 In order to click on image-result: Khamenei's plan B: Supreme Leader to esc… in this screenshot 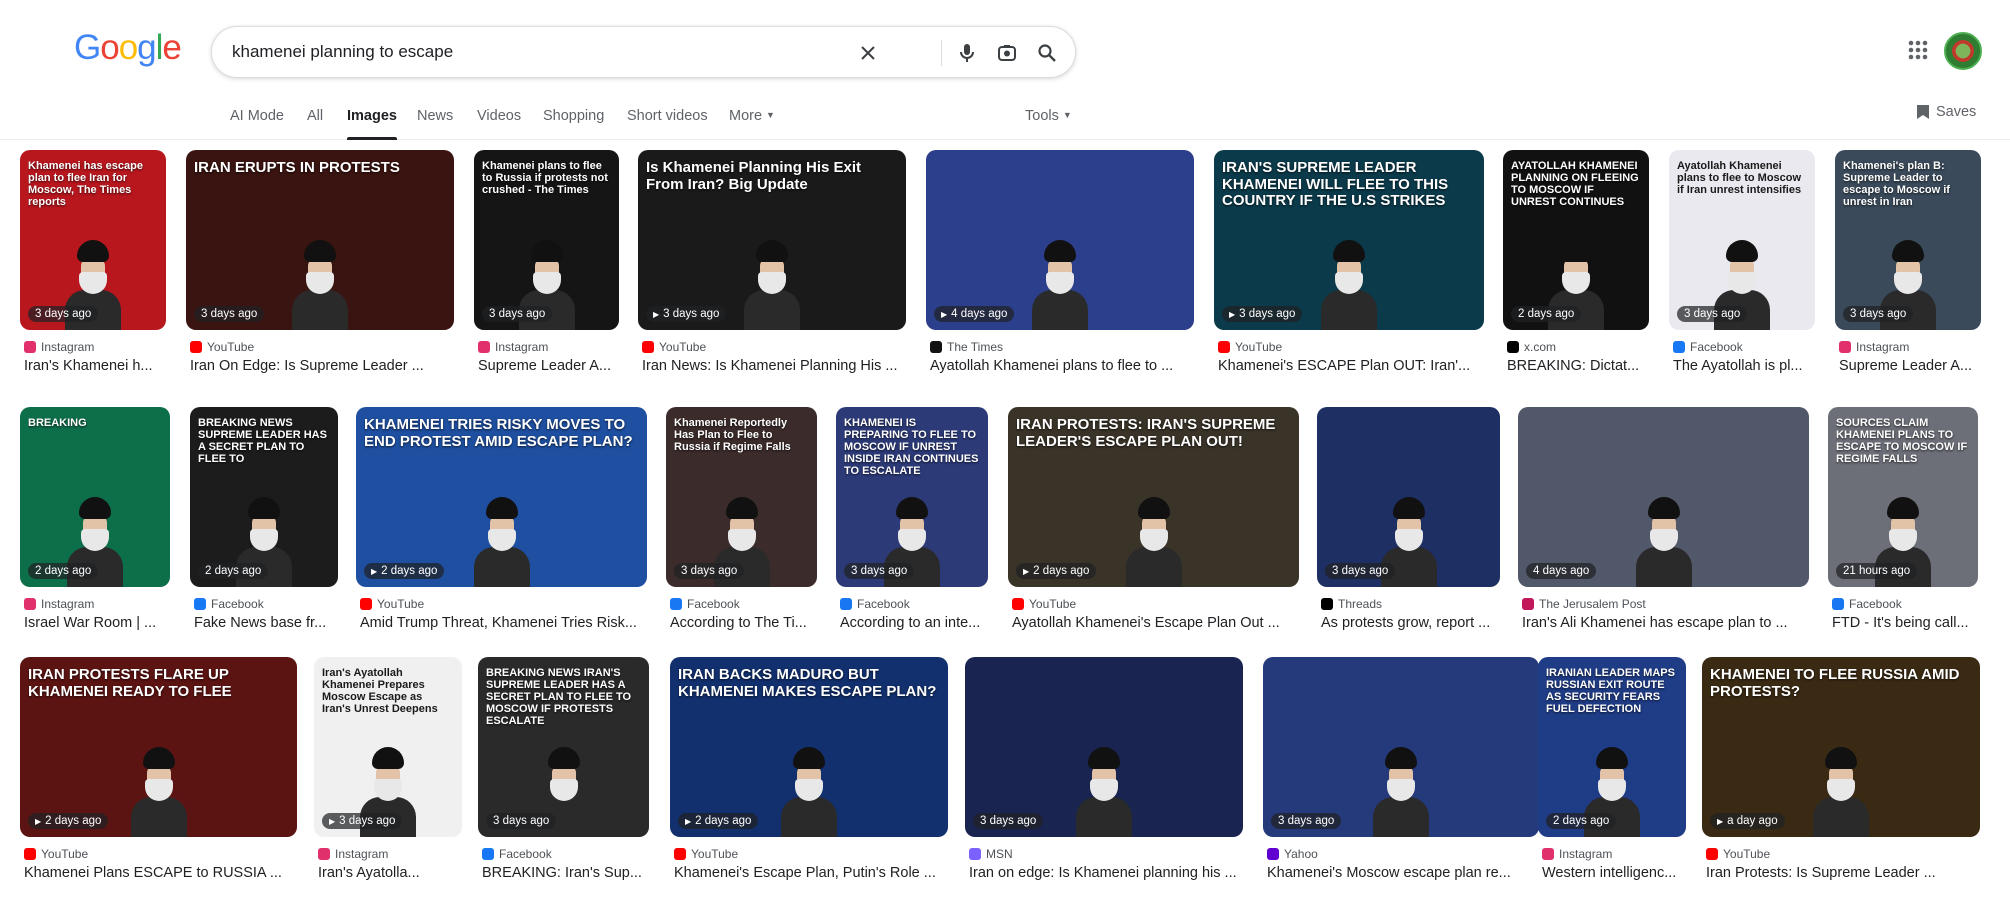, I will do `click(1908, 270)`.